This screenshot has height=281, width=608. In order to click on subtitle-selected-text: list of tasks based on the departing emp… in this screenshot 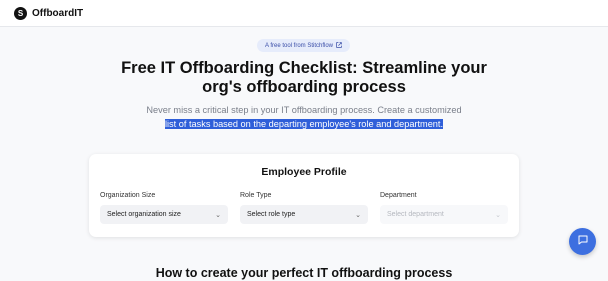, I will do `click(304, 124)`.